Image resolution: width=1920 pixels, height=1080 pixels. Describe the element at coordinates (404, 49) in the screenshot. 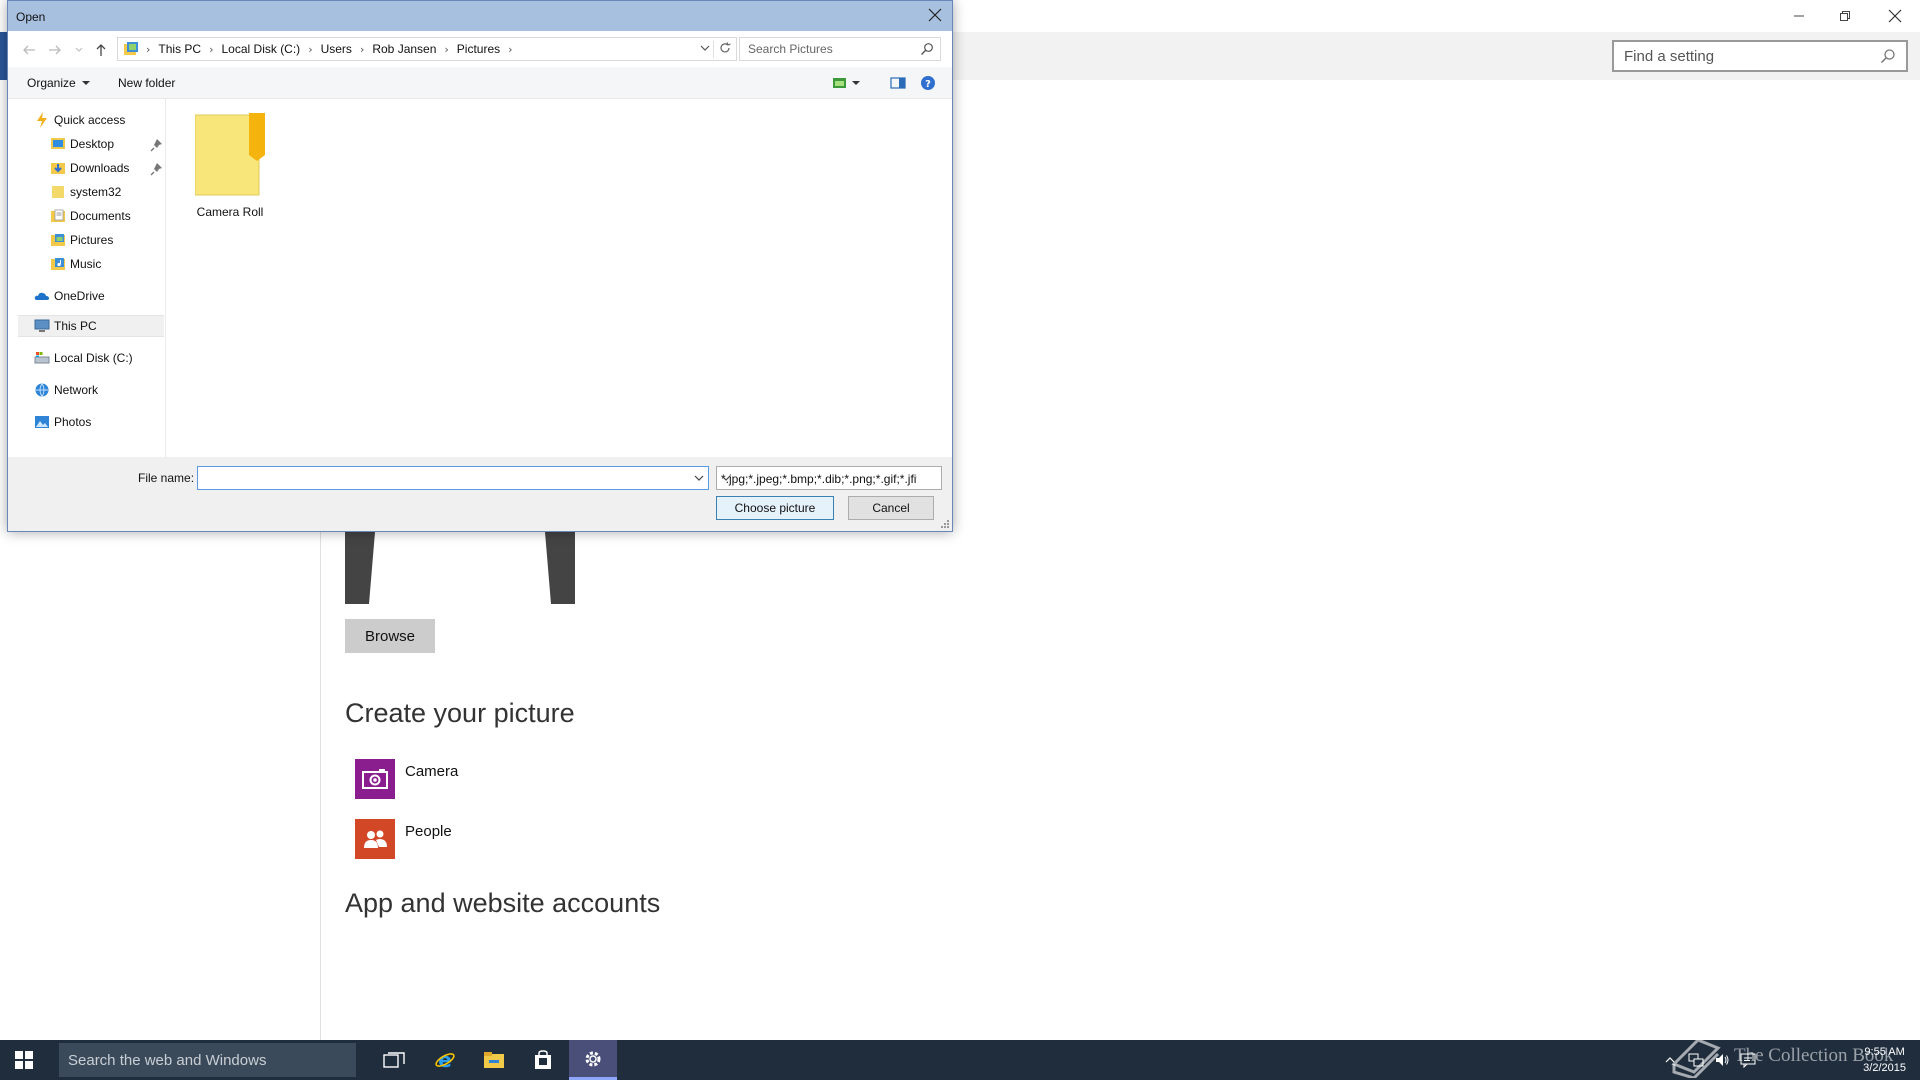

I see `breadcrumb-rob-jansen: Rob Jansen` at that location.